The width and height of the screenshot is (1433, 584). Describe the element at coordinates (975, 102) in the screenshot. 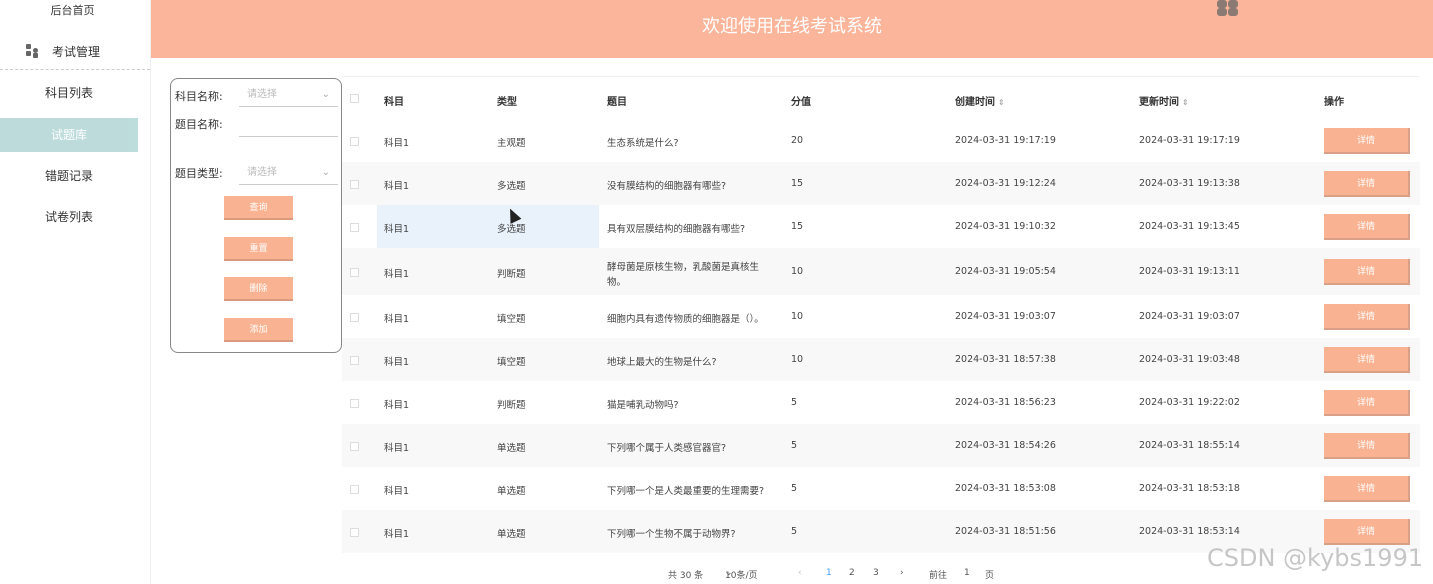

I see `col-created-label: 创建时间` at that location.